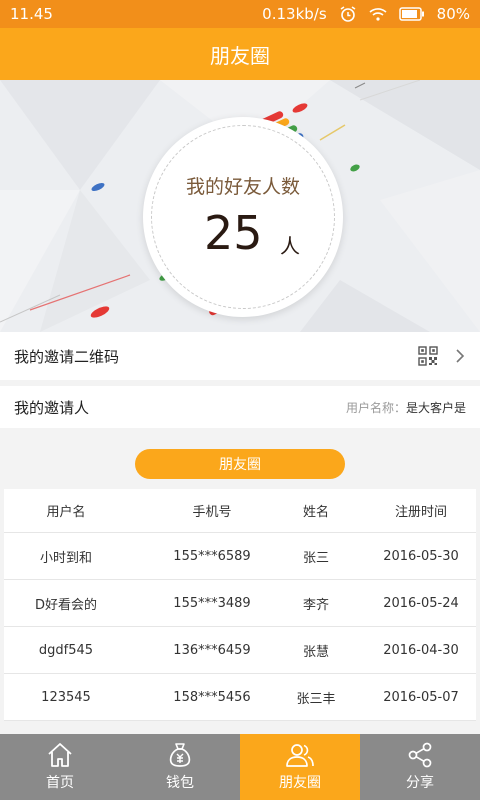  Describe the element at coordinates (348, 14) in the screenshot. I see `alarm-icon` at that location.